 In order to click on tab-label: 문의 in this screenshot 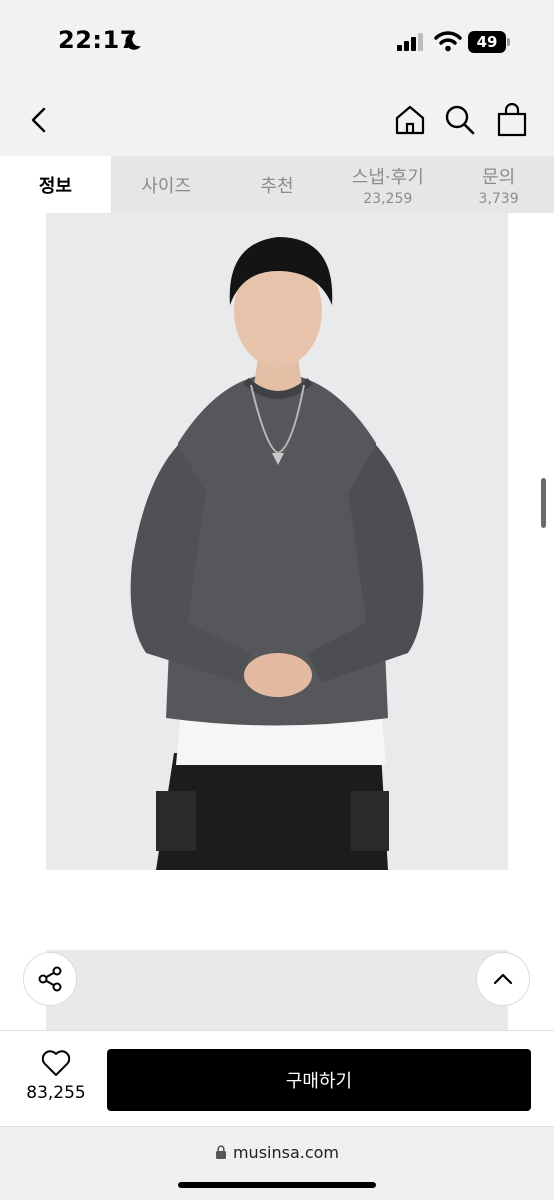, I will do `click(499, 177)`.